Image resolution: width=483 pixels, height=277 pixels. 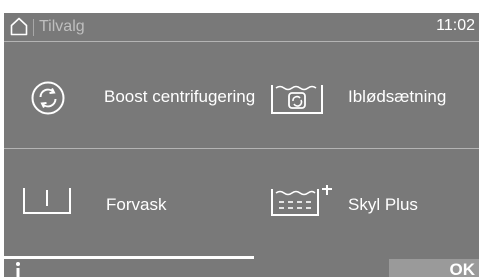 I want to click on ok-button: OK, so click(x=434, y=268).